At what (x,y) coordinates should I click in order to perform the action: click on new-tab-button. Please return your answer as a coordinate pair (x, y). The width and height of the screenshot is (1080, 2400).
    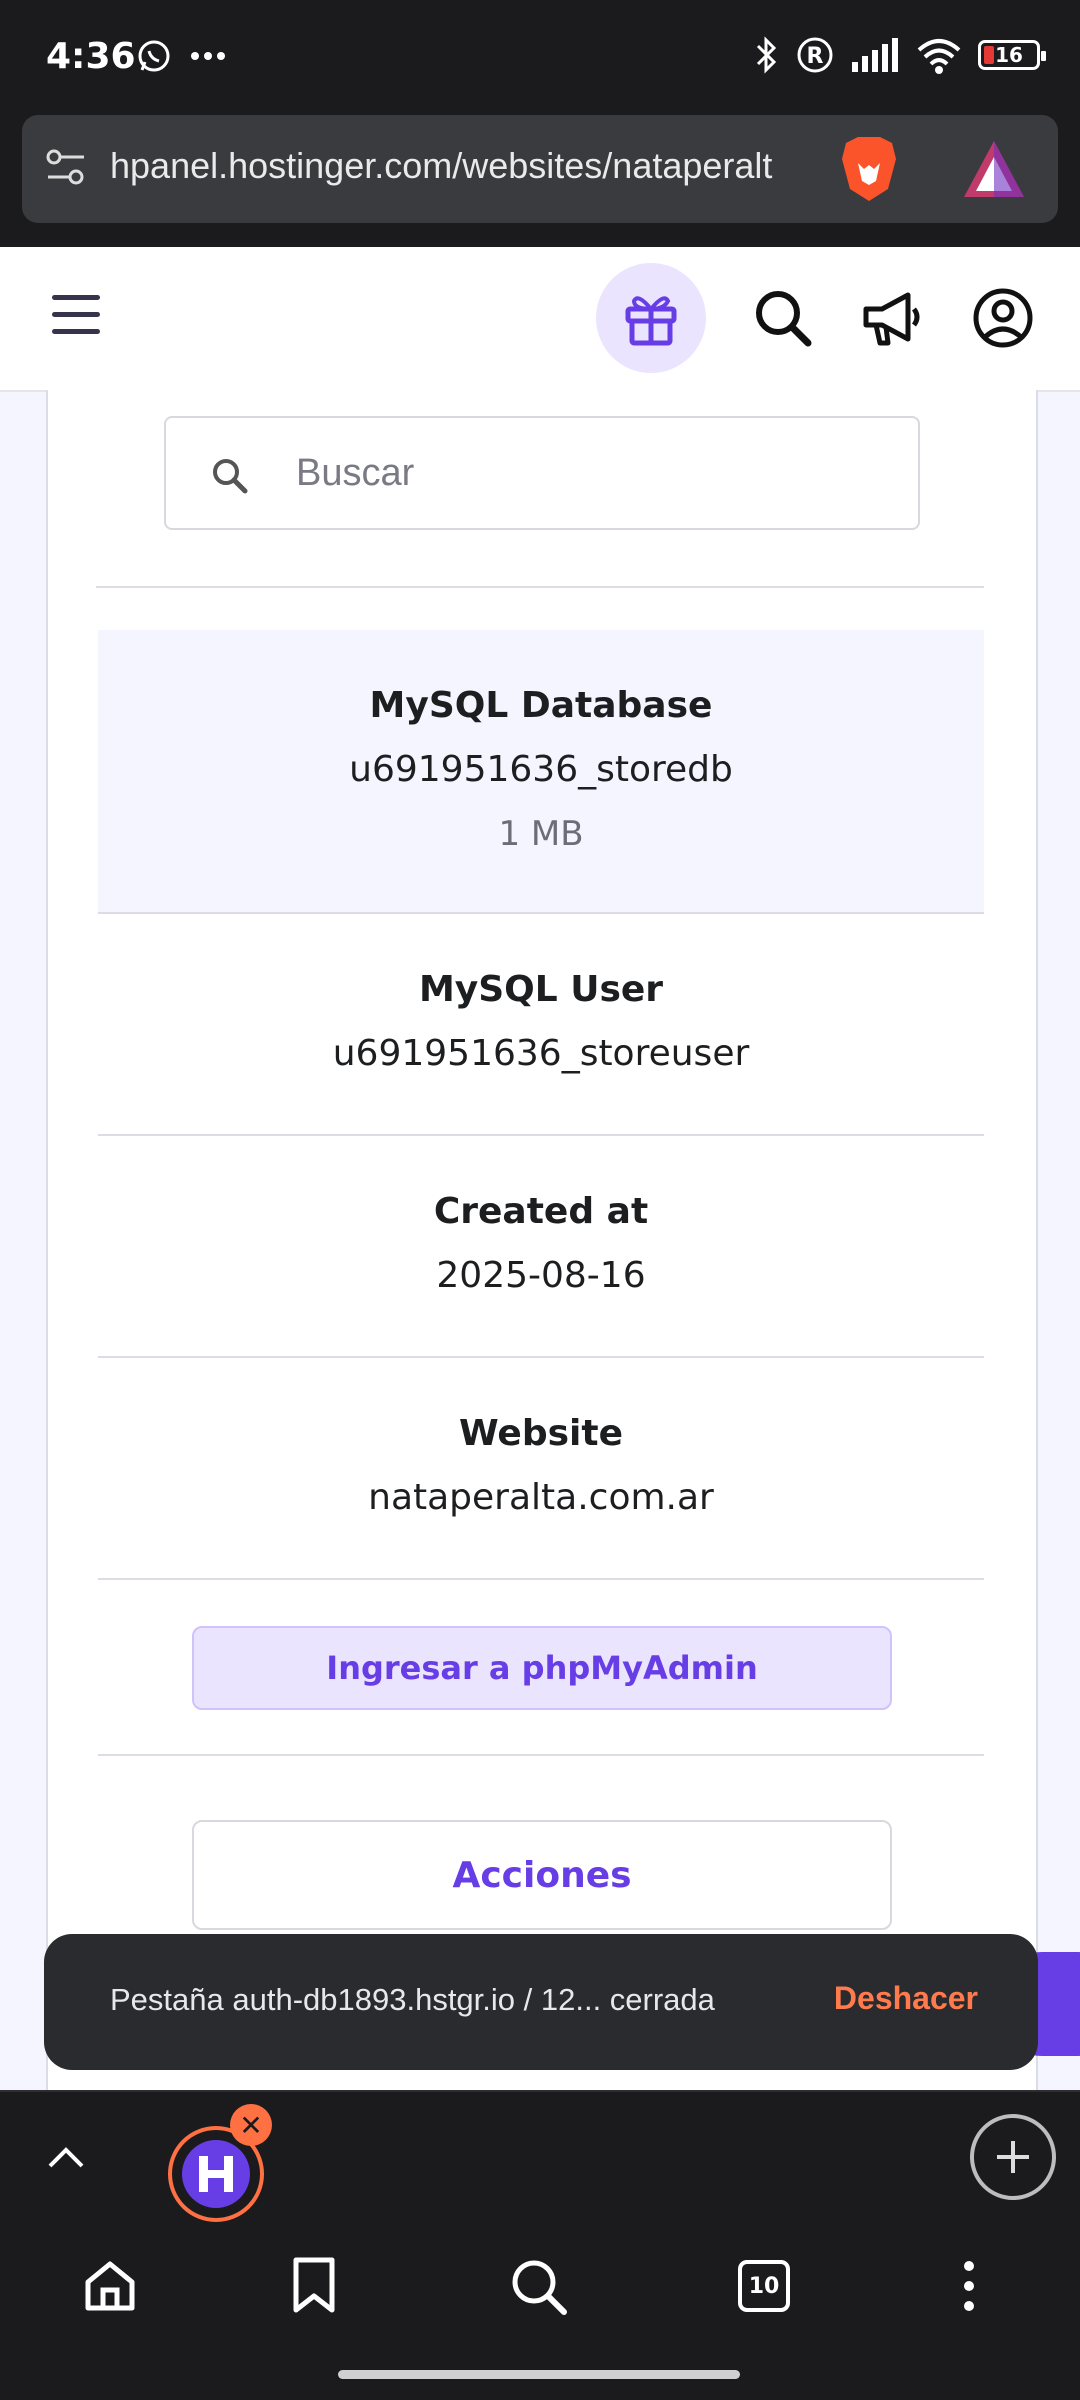
    Looking at the image, I should click on (1013, 2157).